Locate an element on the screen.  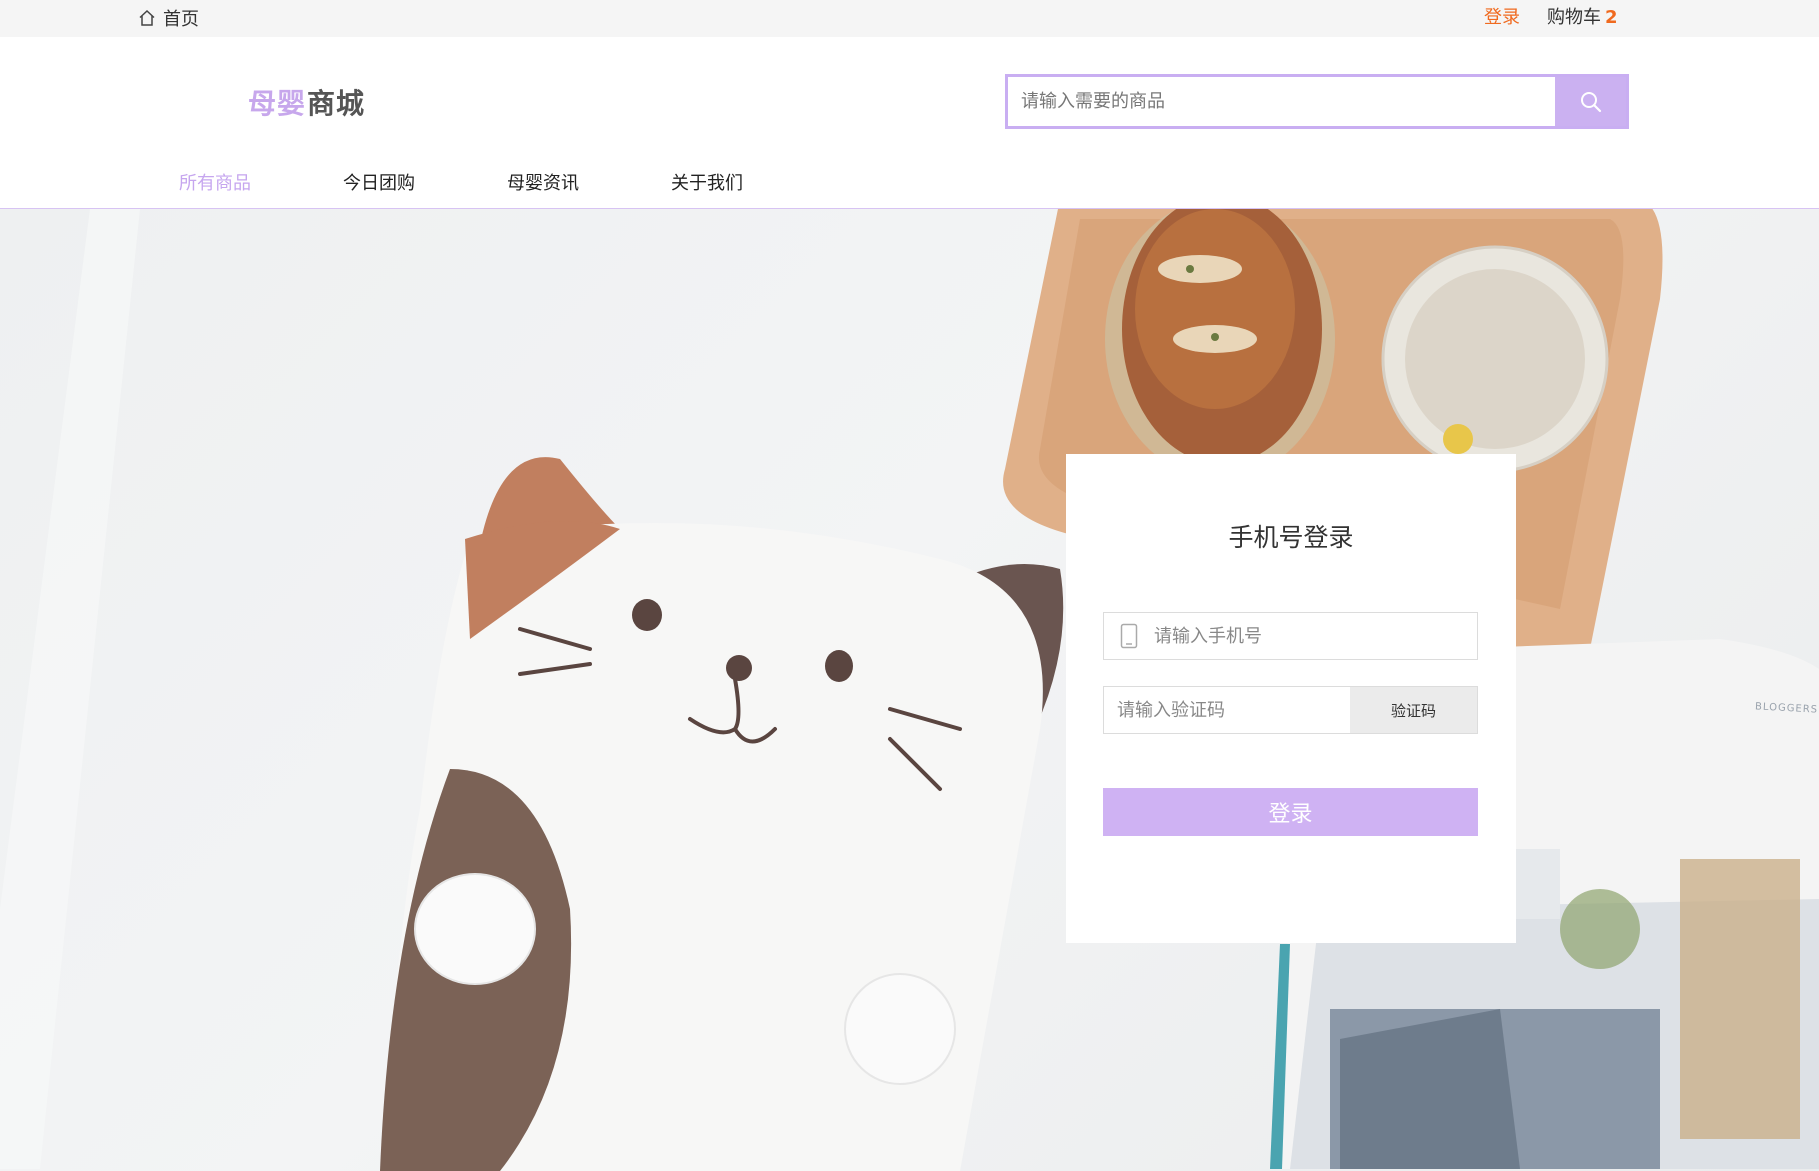
site-logo: 母婴 商城 is located at coordinates (306, 102).